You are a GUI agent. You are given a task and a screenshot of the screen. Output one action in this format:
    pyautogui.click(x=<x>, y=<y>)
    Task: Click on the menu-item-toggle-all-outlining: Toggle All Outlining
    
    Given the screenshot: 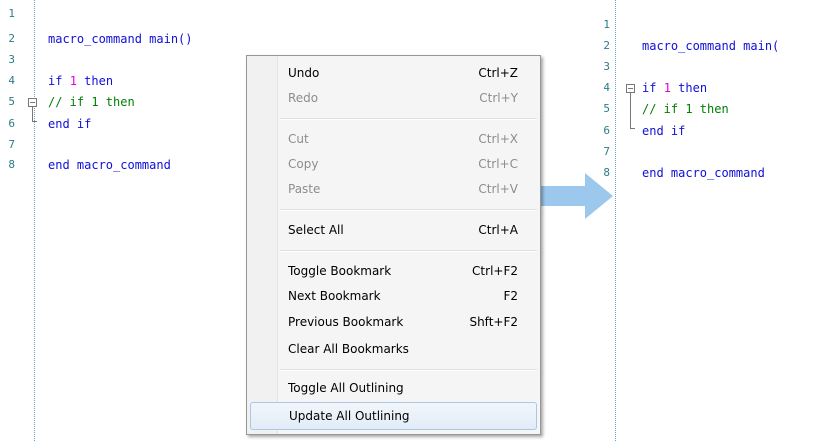 What is the action you would take?
    pyautogui.click(x=407, y=388)
    